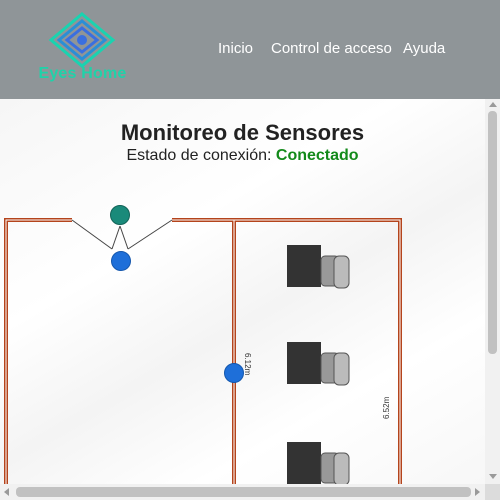  I want to click on dimension-label-corridor: 6.12m, so click(247, 364).